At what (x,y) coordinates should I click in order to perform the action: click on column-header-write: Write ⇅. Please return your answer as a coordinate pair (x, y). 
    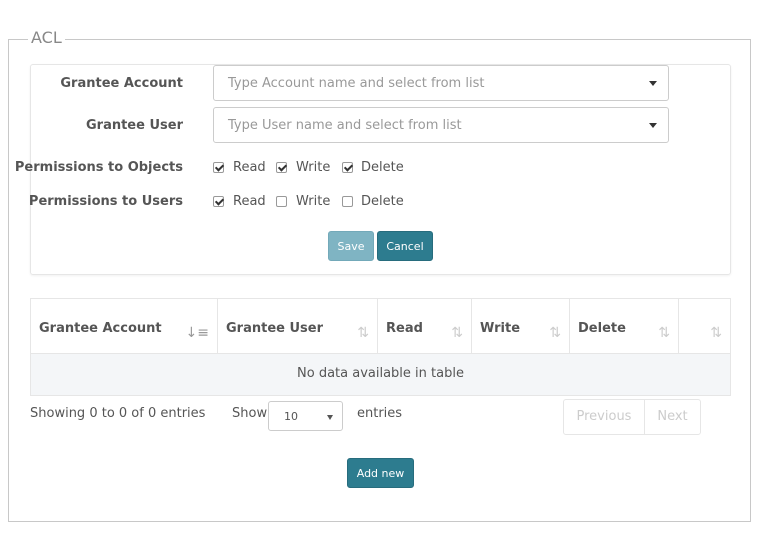
    Looking at the image, I should click on (521, 326).